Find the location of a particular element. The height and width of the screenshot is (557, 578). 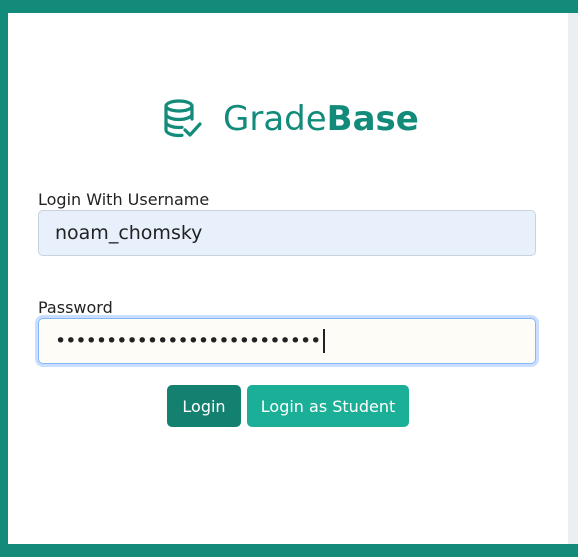

username-input: noam_chomsky is located at coordinates (287, 233).